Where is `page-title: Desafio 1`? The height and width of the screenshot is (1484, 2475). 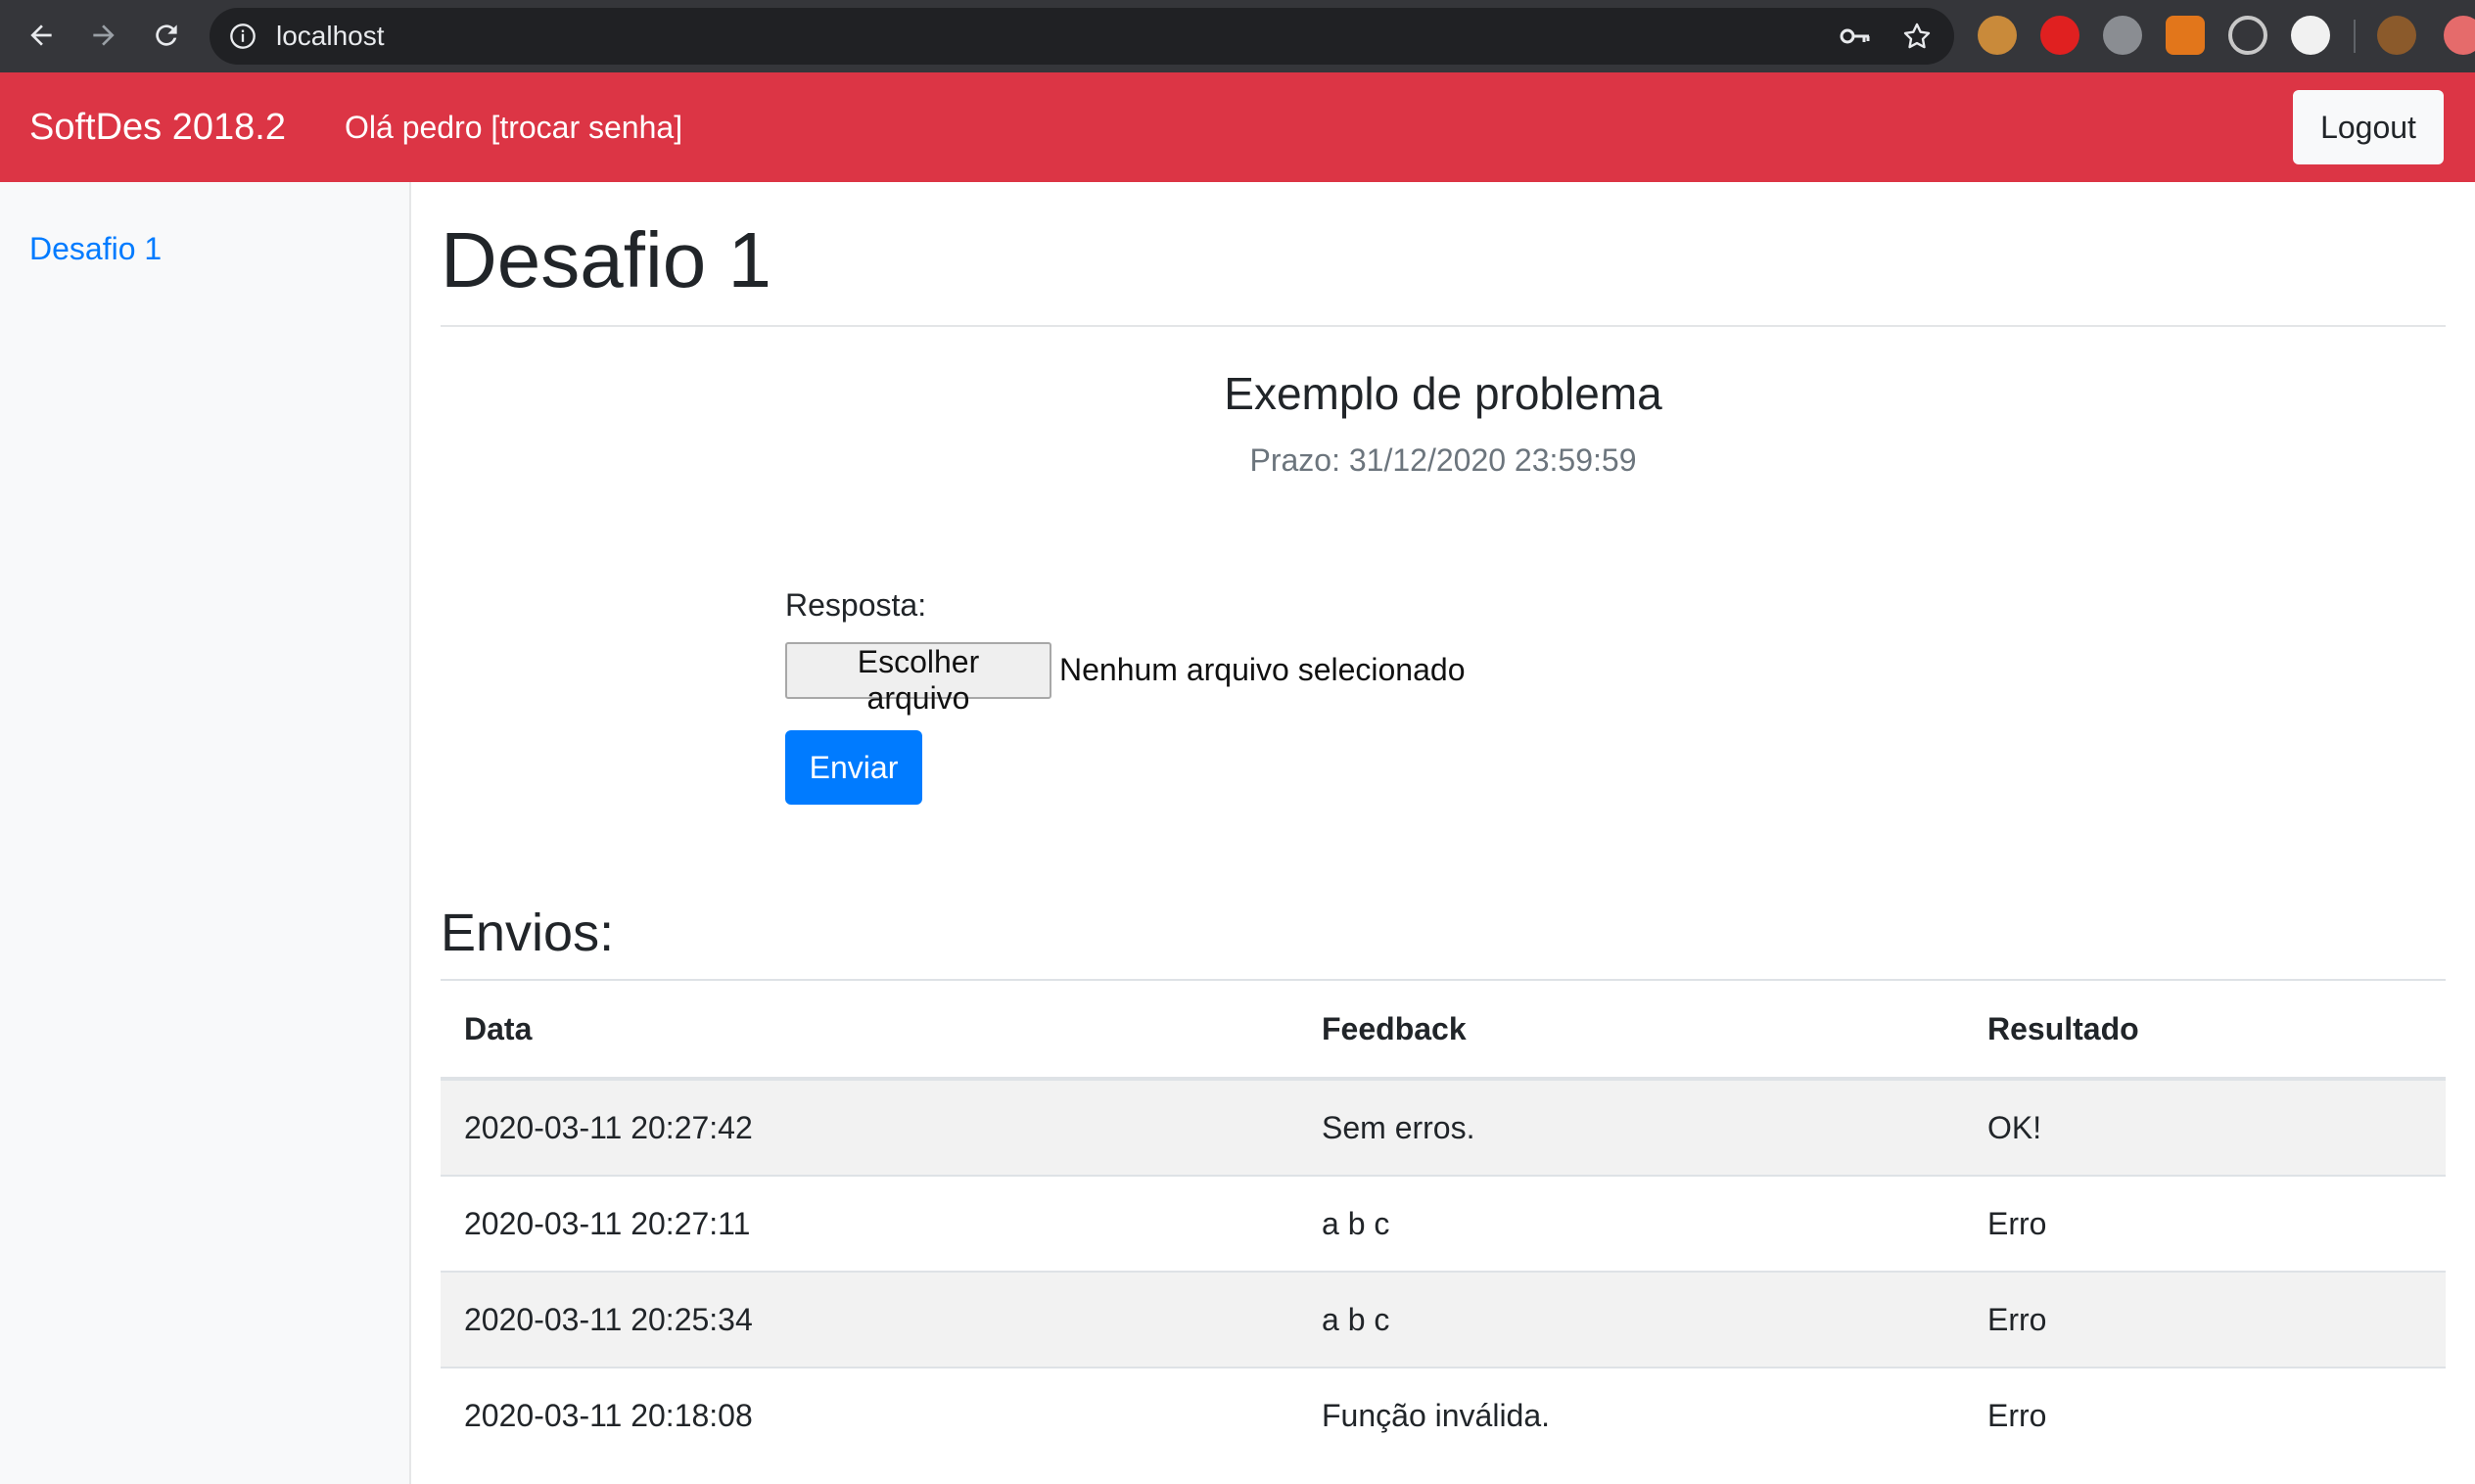
page-title: Desafio 1 is located at coordinates (606, 259).